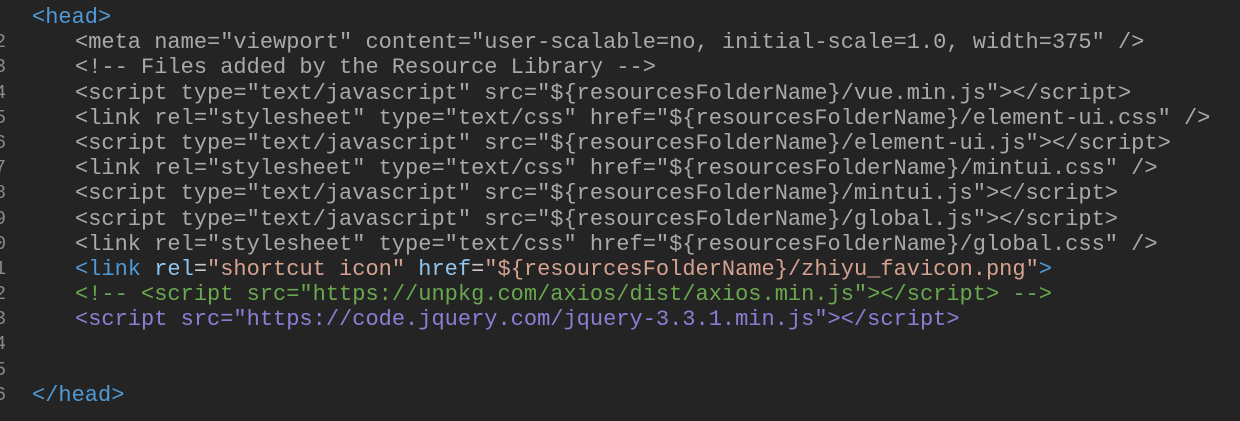 This screenshot has width=1240, height=421. Describe the element at coordinates (620, 395) in the screenshot. I see `code-line: 6 </head>` at that location.